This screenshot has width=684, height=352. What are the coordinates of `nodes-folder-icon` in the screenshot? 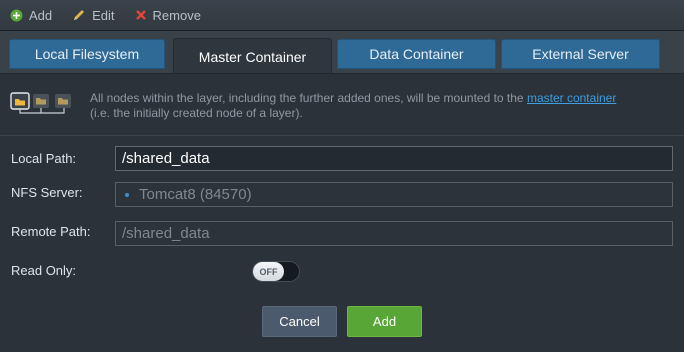 It's located at (40, 103).